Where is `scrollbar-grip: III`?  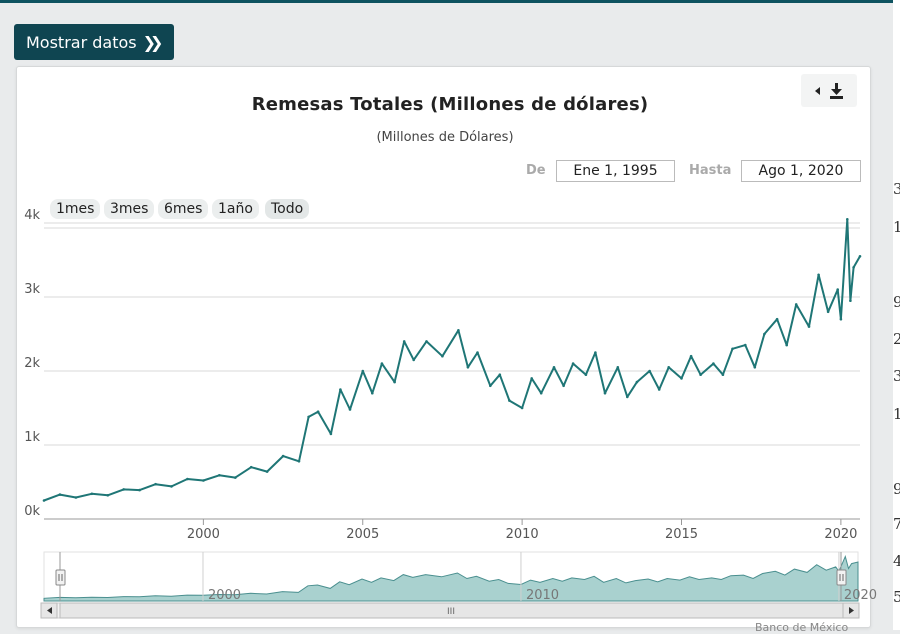 scrollbar-grip: III is located at coordinates (451, 612).